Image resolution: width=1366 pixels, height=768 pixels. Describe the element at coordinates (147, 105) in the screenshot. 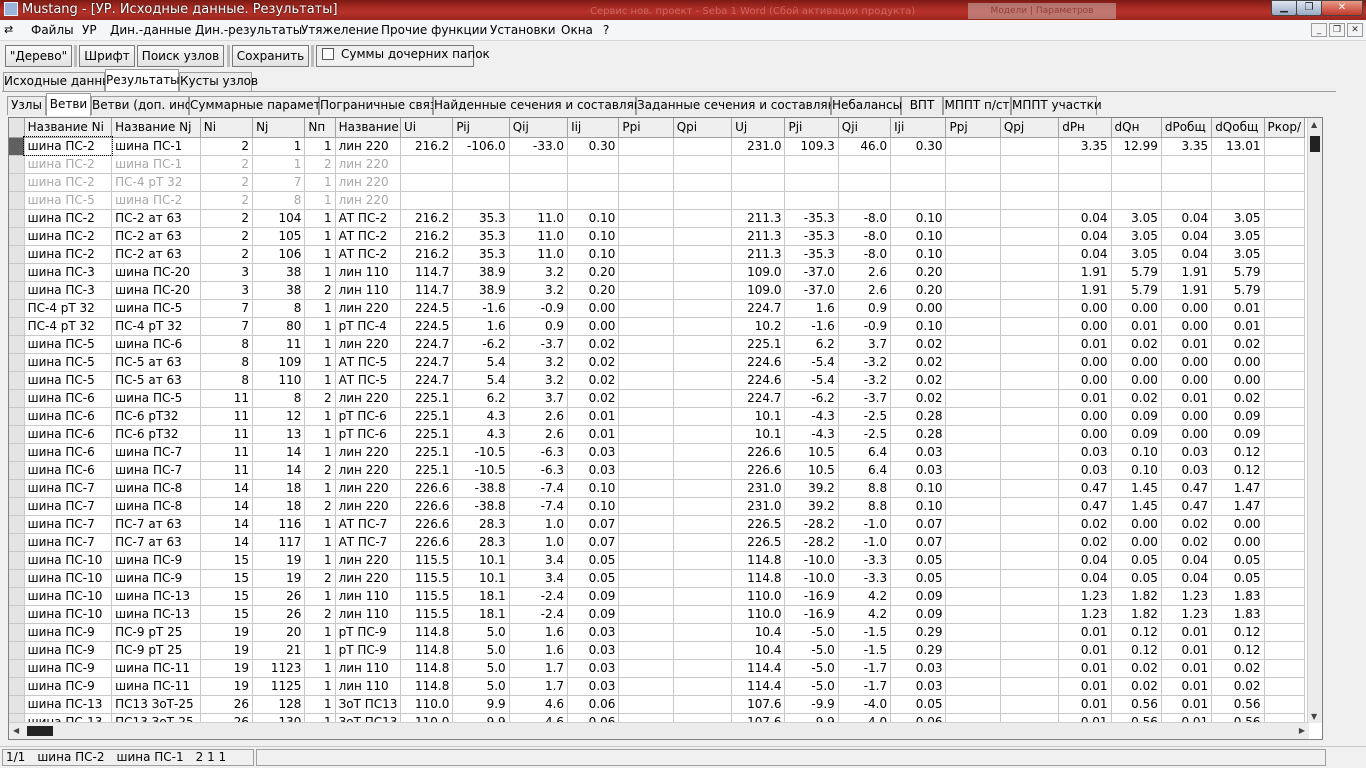

I see `subtab-branches-extra: Ветви (доп. инф.)` at that location.